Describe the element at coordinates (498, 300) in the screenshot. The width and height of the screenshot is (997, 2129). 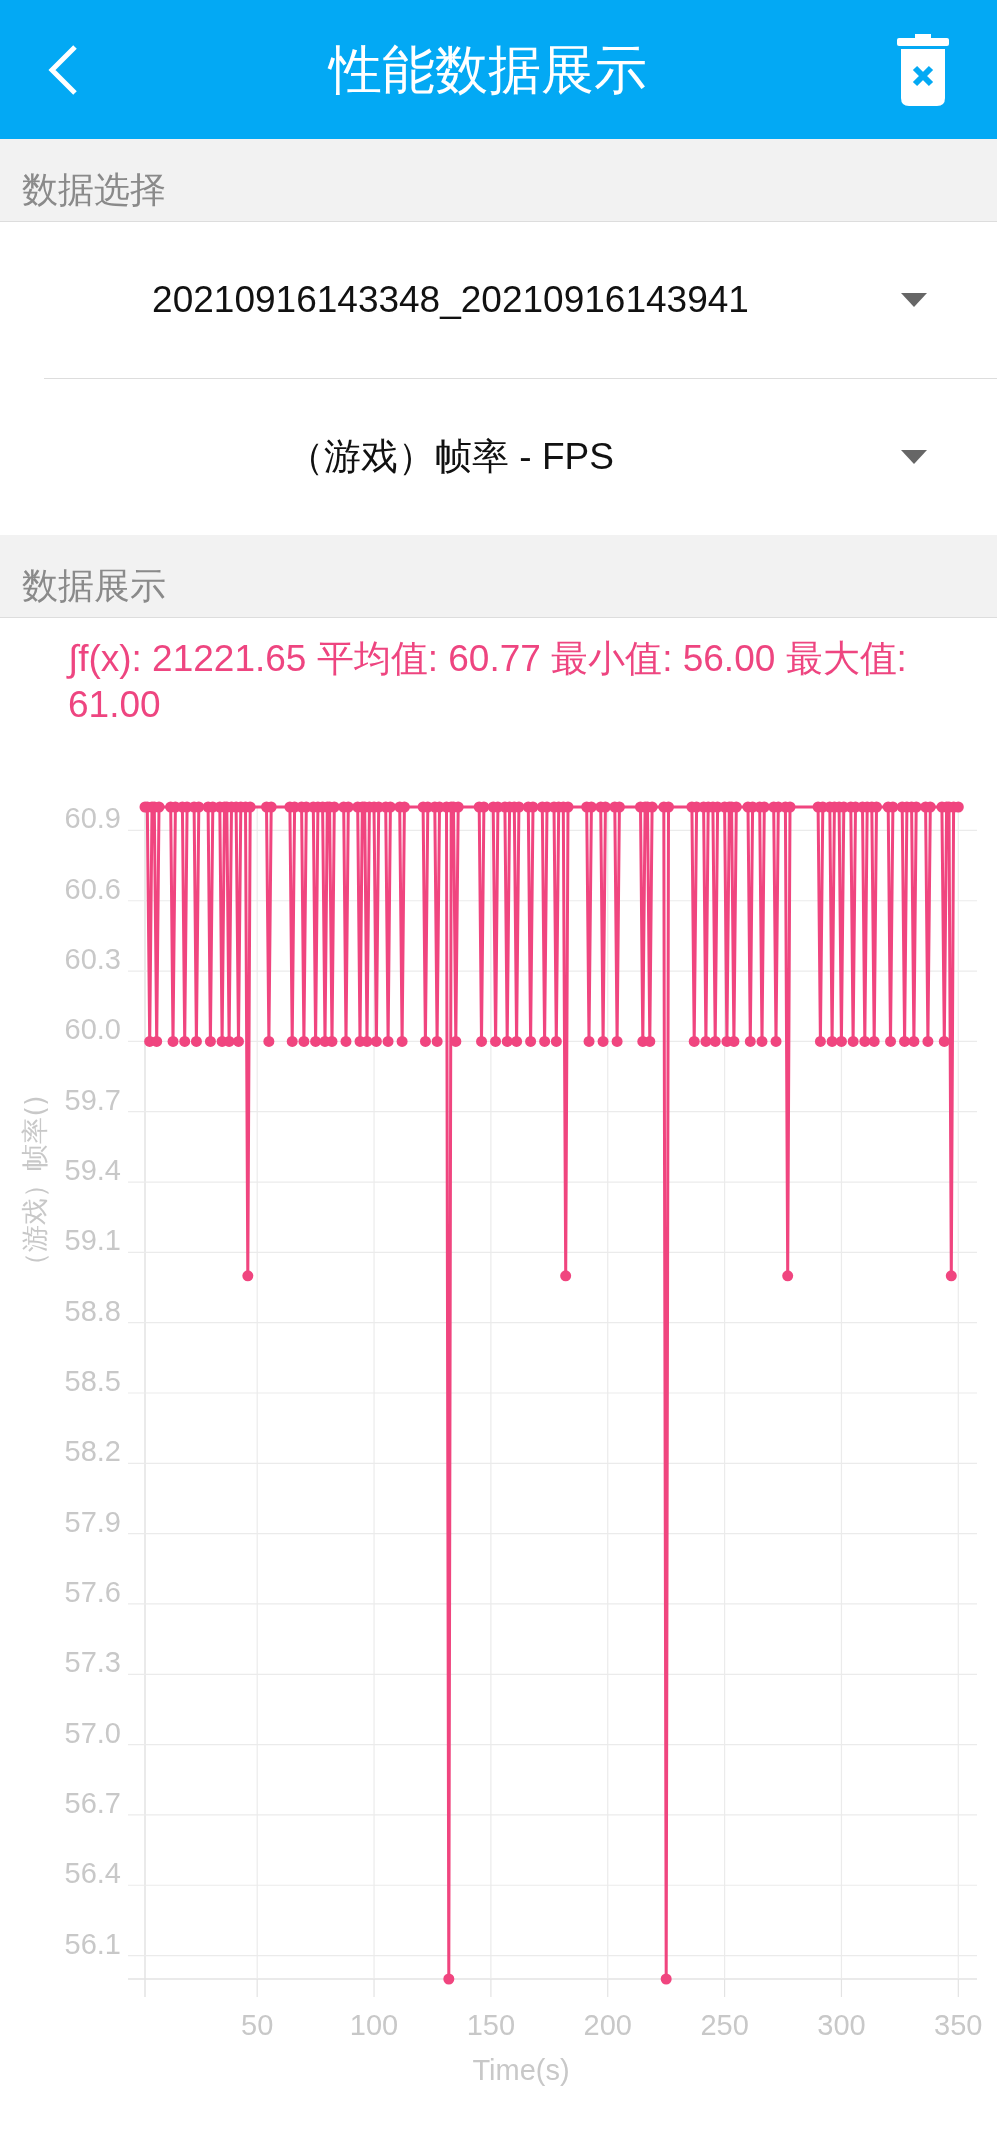
I see `dropdown: 20210916143348_20210916143941` at that location.